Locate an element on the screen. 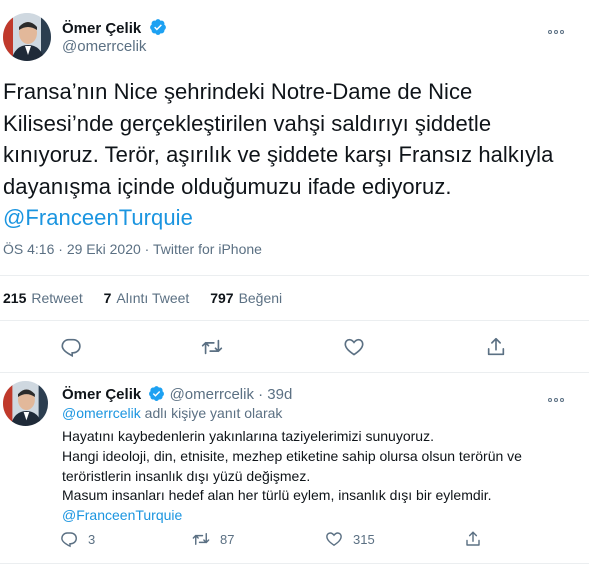  retweet-button is located at coordinates (212, 347).